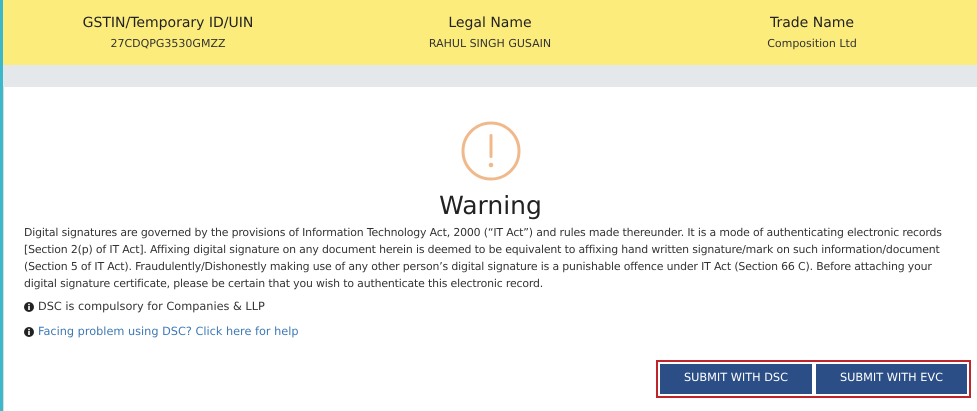  Describe the element at coordinates (812, 43) in the screenshot. I see `field-value: Composition Ltd` at that location.